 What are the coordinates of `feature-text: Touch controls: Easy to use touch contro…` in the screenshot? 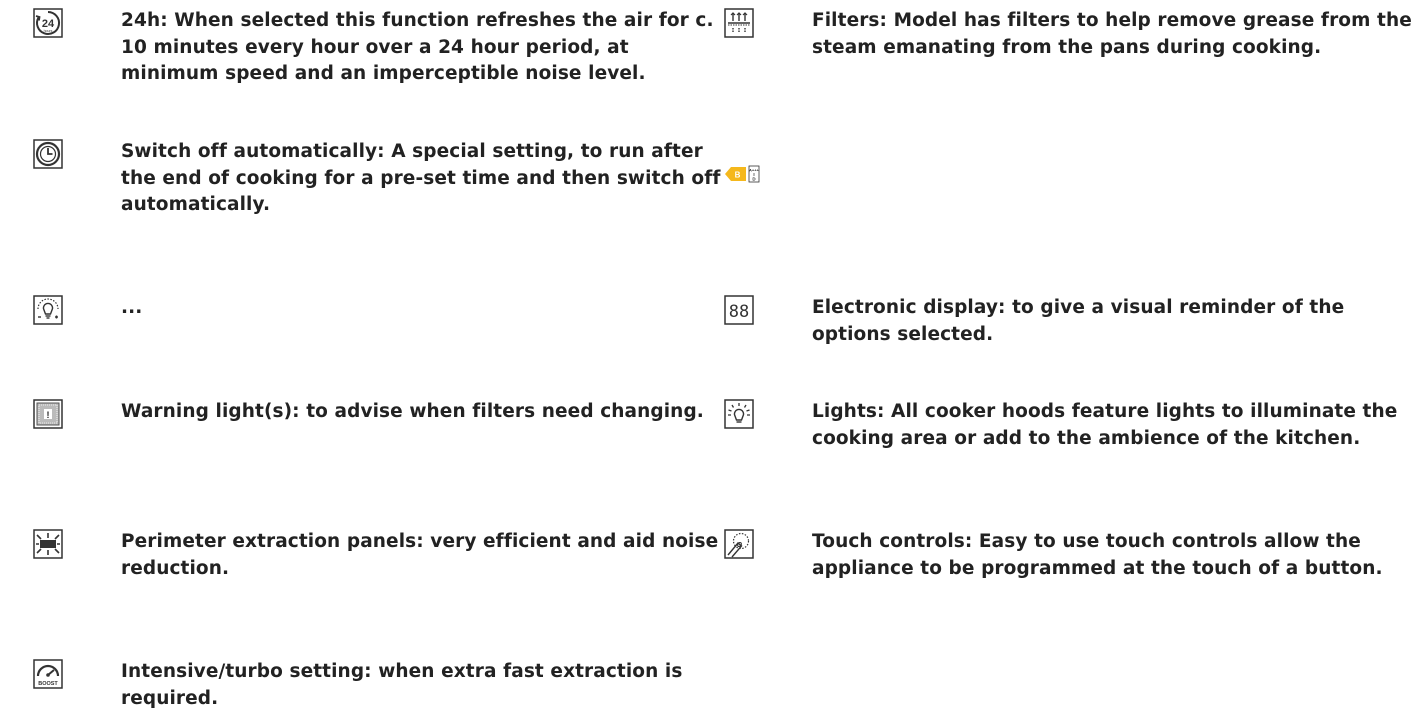 It's located at (1097, 555).